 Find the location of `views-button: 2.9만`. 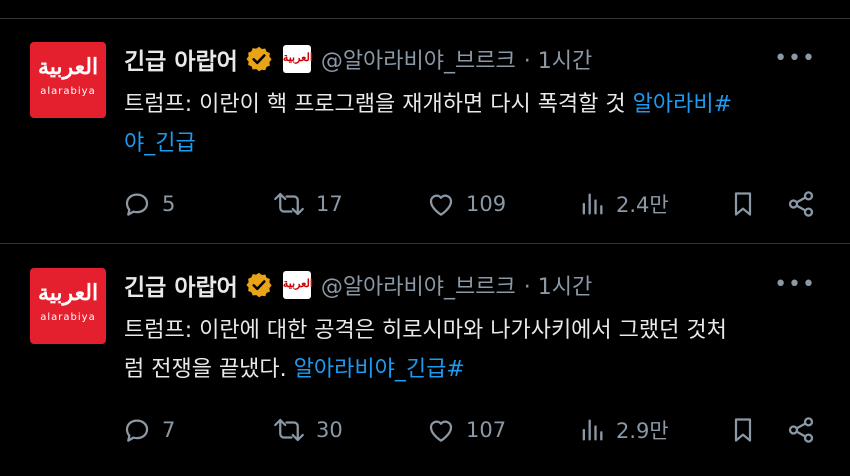

views-button: 2.9만 is located at coordinates (623, 430).